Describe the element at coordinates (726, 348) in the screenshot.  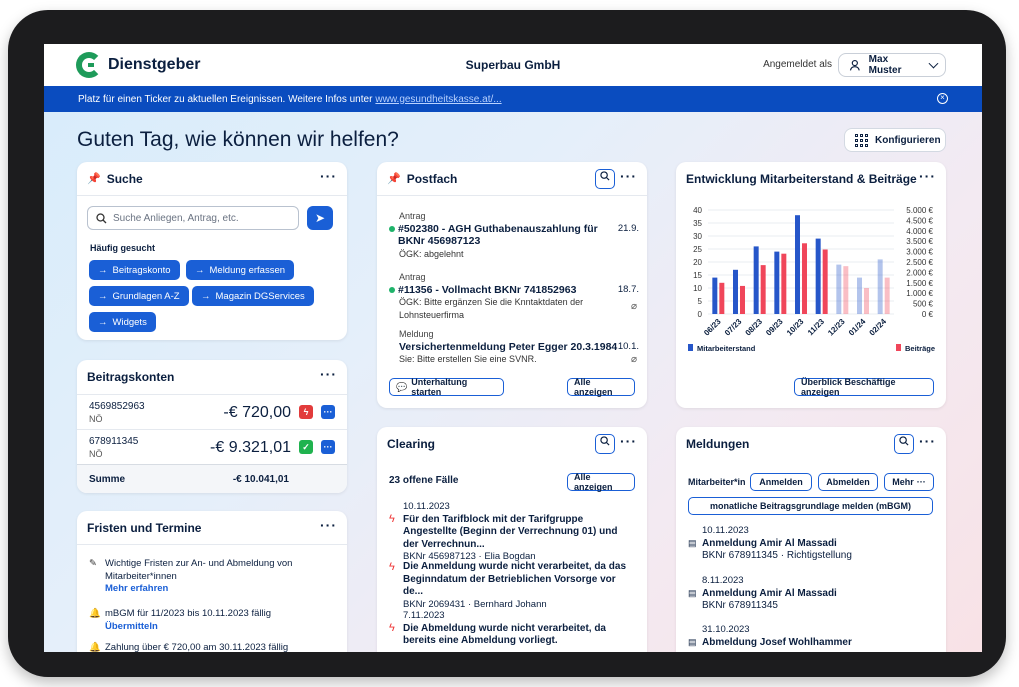
I see `legend-label-mitarbeiterstand: Mitarbeiterstand` at that location.